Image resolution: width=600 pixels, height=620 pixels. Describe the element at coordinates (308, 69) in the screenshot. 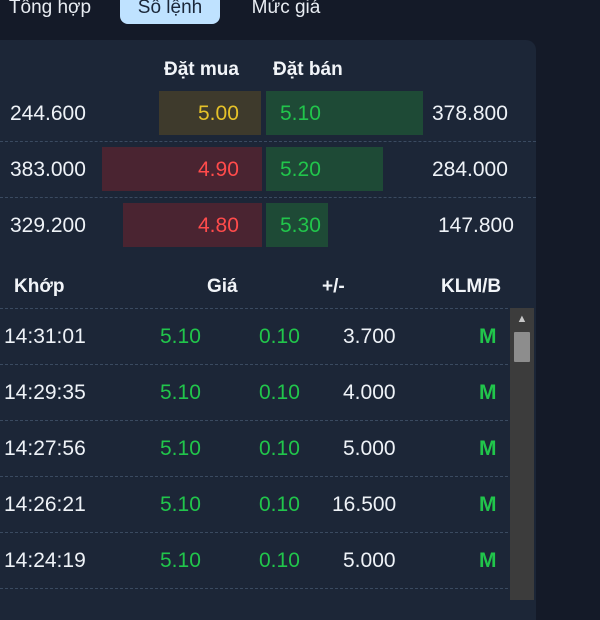

I see `ask-header: Đặt bán` at that location.